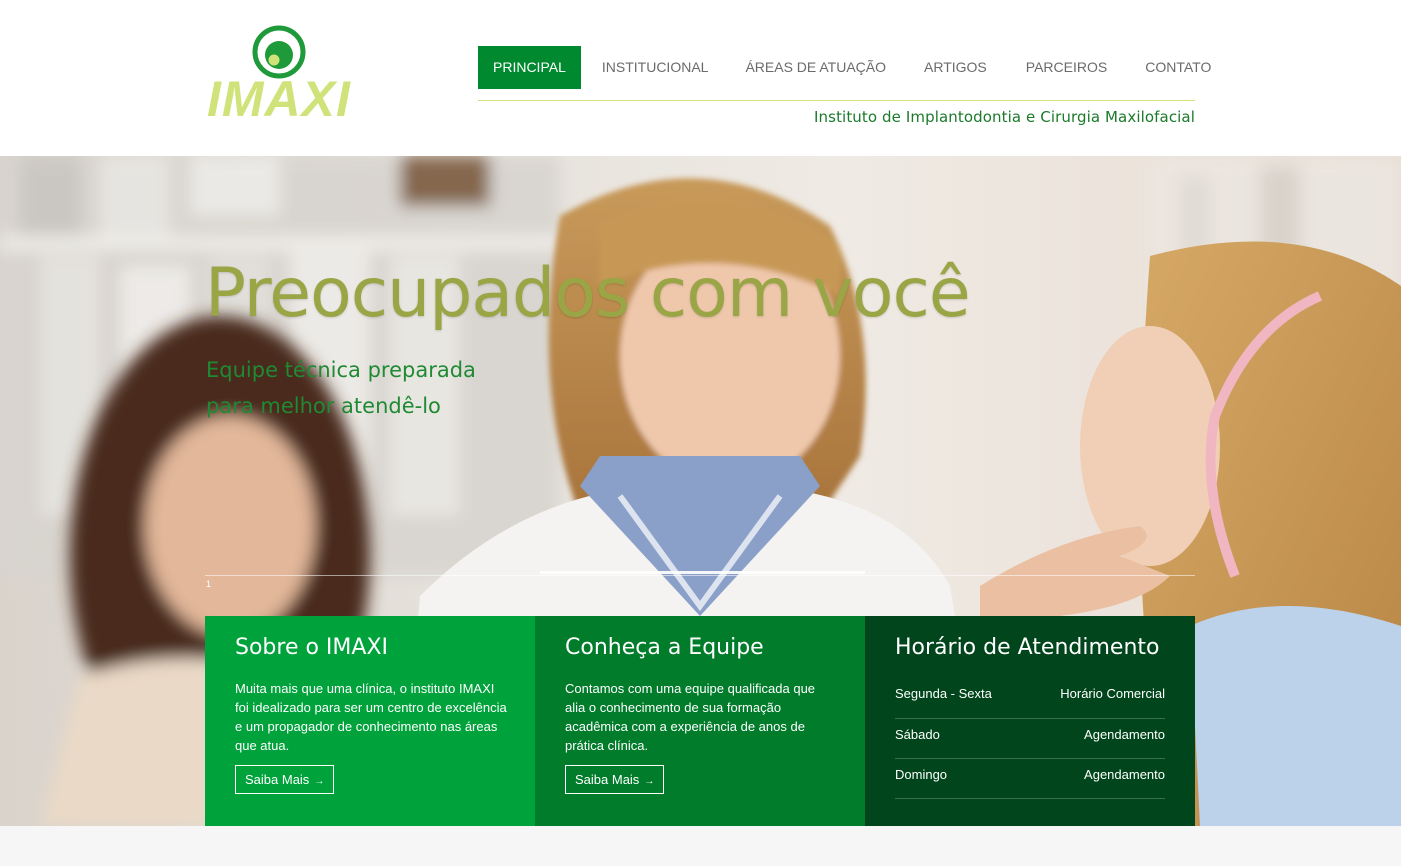 Image resolution: width=1401 pixels, height=866 pixels. I want to click on nav-divider, so click(836, 100).